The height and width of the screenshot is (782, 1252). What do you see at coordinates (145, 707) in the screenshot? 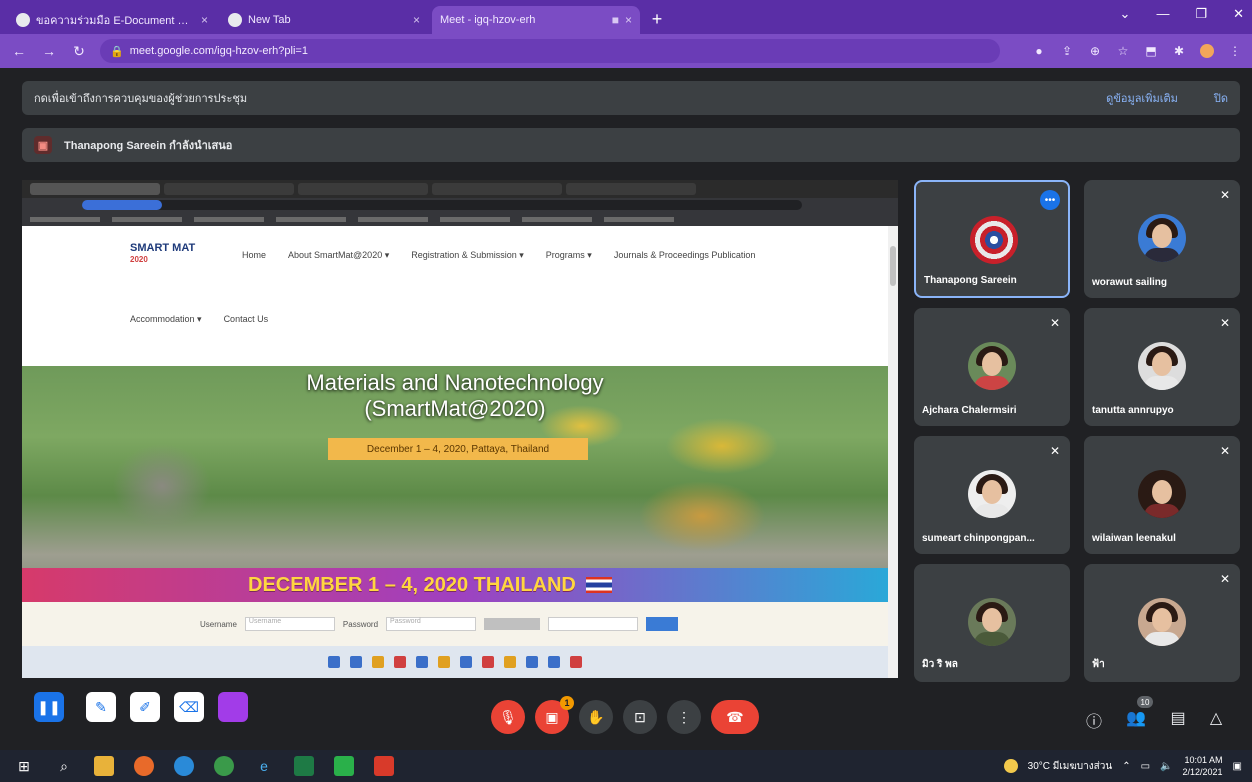
I see `pen-icon: ✐` at bounding box center [145, 707].